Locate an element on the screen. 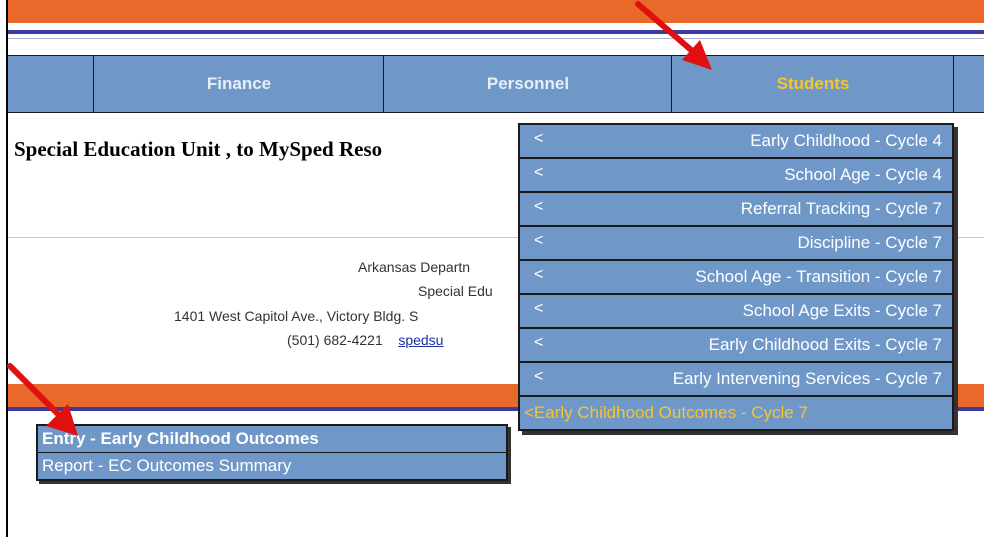 This screenshot has width=984, height=537. main-navbar: Finance Personnel Students is located at coordinates (496, 84).